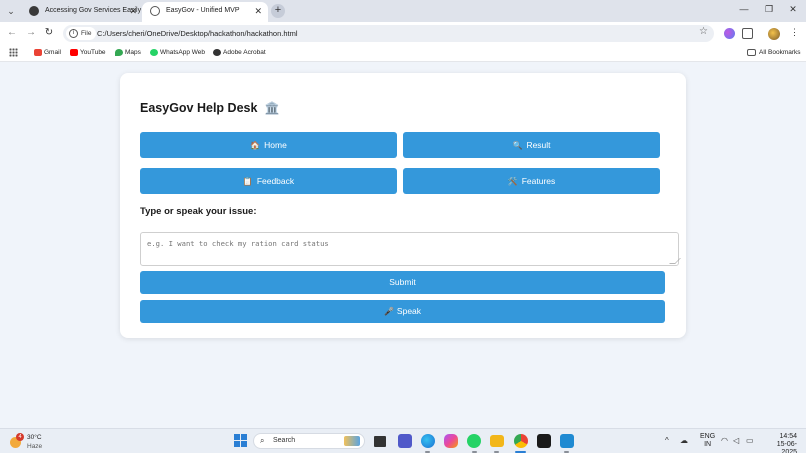 Image resolution: width=806 pixels, height=453 pixels. I want to click on task-view-icon, so click(380, 441).